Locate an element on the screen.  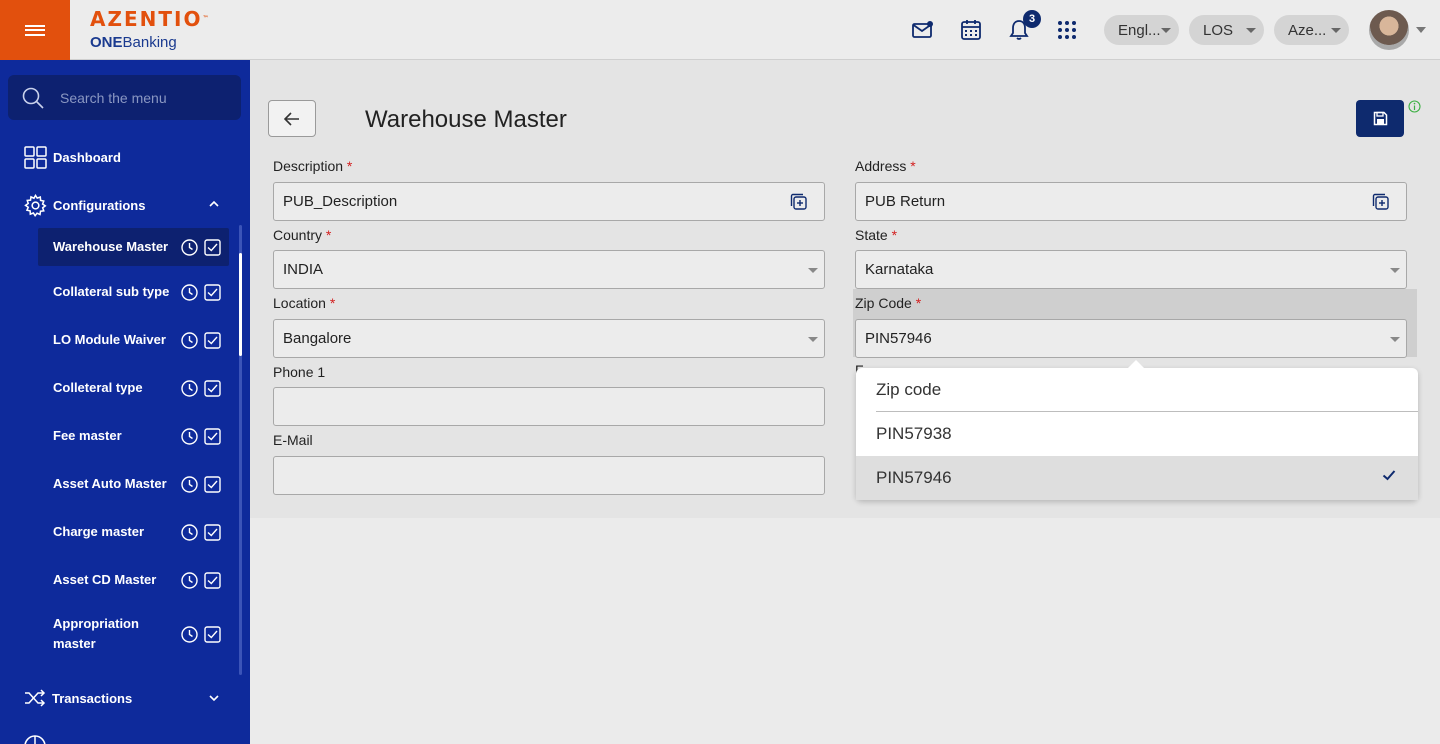
sidebar-item-label: Appropriation master is located at coordinates (96, 633).